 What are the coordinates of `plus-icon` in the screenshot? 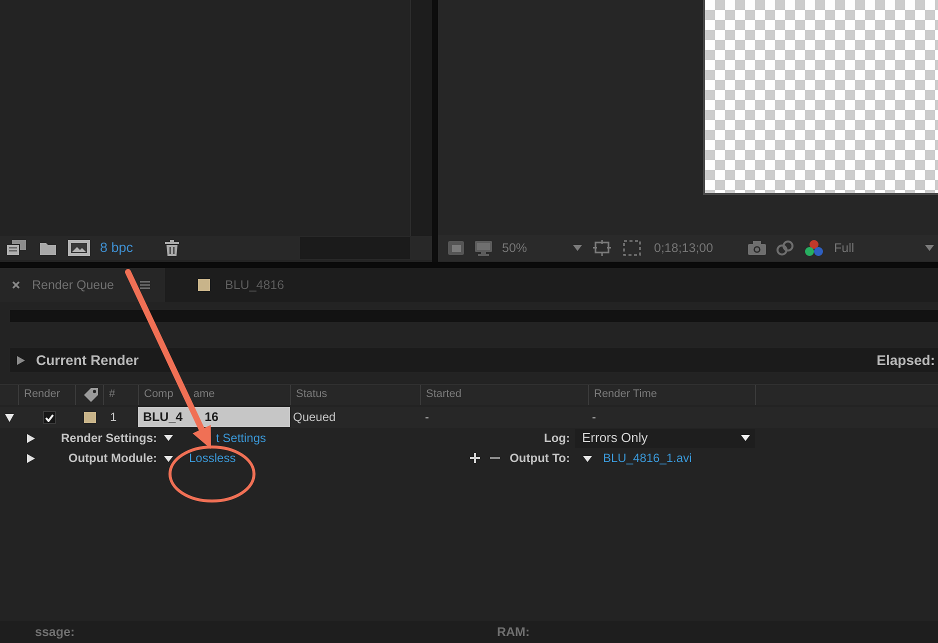 It's located at (475, 458).